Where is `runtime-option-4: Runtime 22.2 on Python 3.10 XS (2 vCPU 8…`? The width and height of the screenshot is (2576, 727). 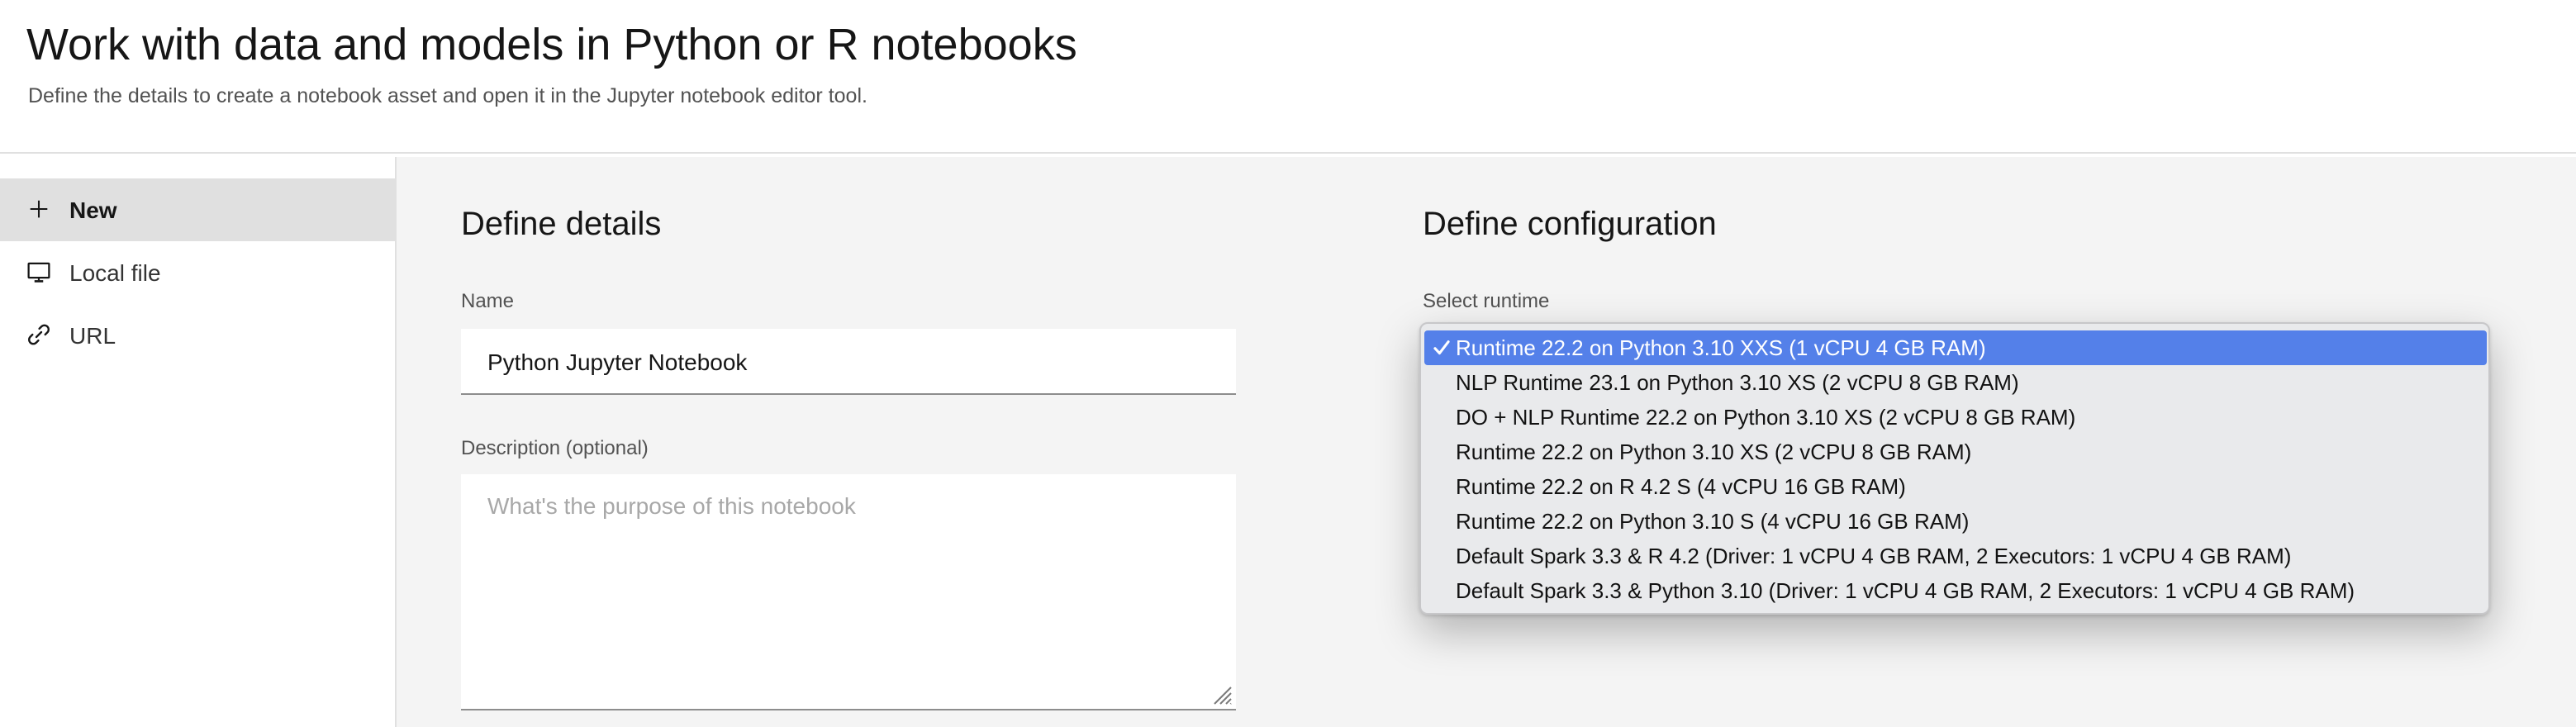 runtime-option-4: Runtime 22.2 on Python 3.10 XS (2 vCPU 8… is located at coordinates (1954, 452).